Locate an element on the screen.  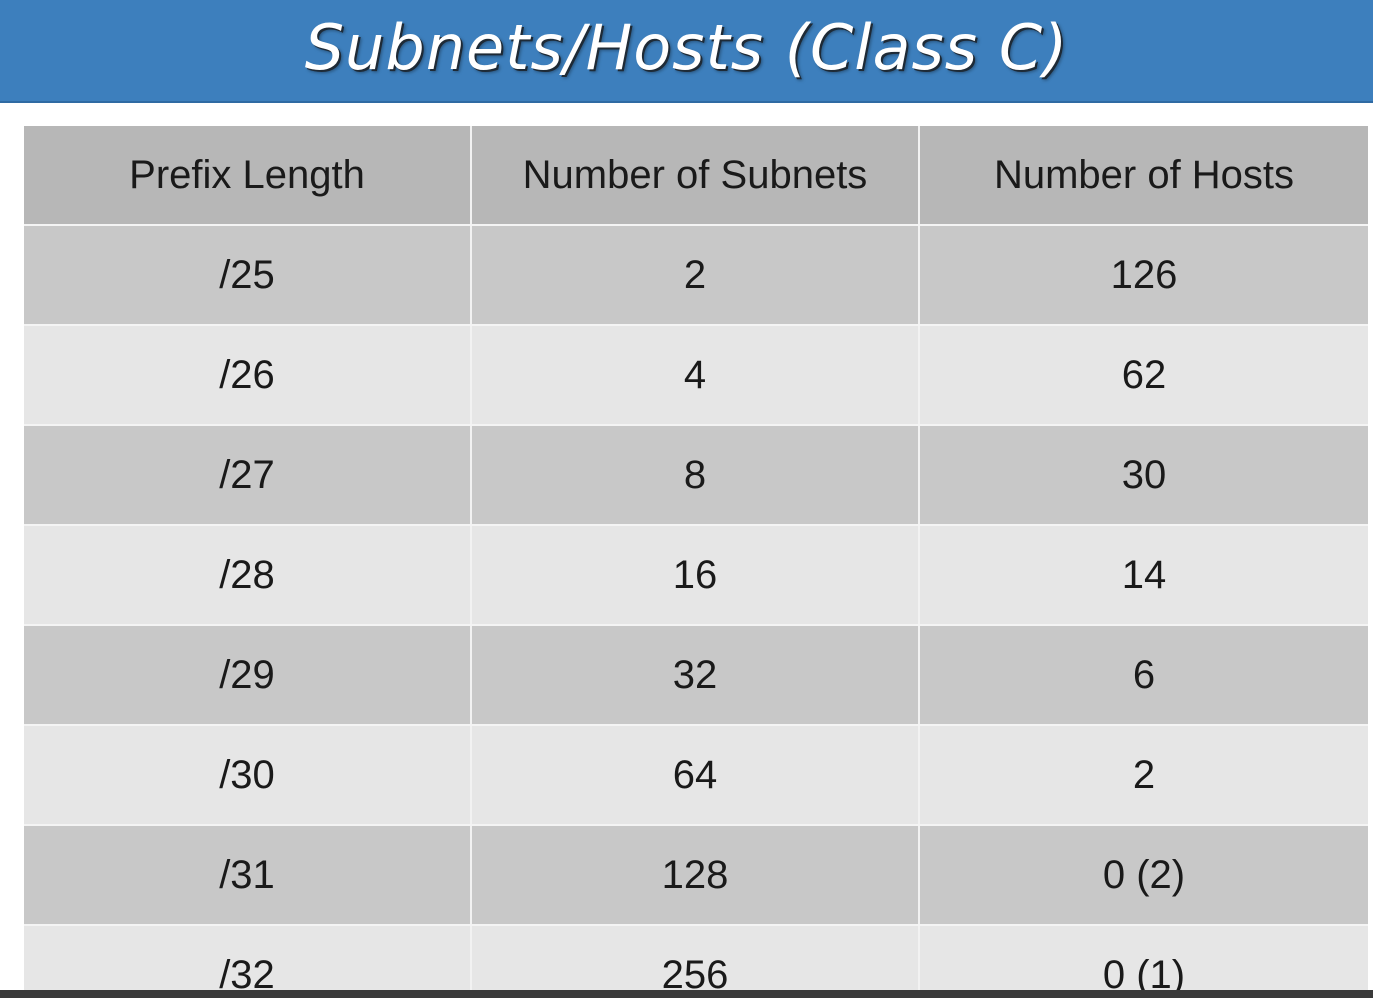
cell-subnets: 2 is located at coordinates (695, 275).